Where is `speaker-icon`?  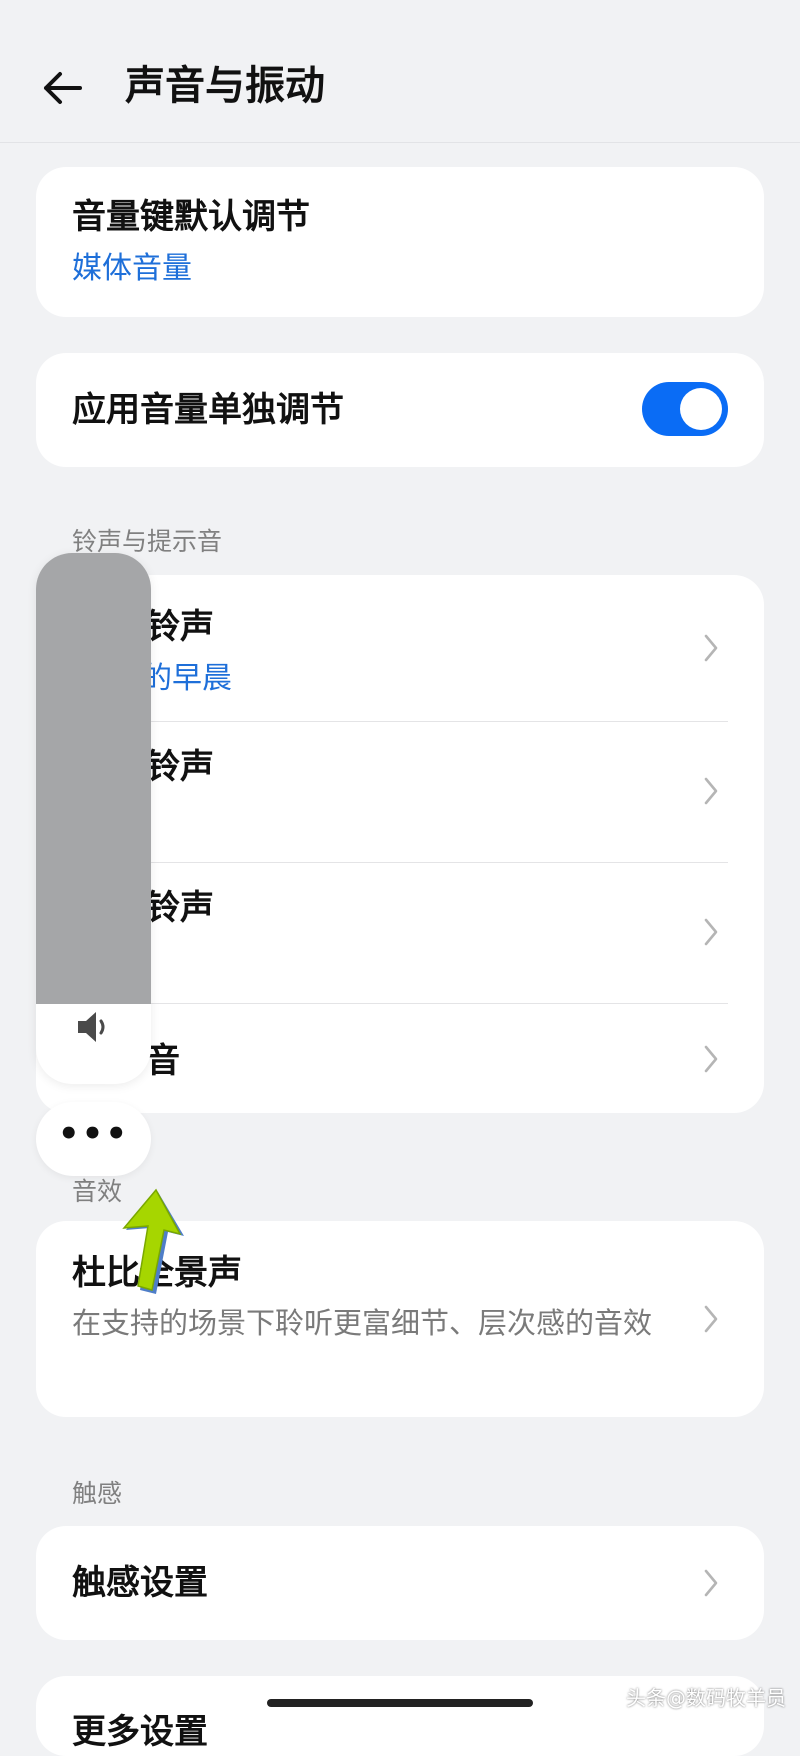 speaker-icon is located at coordinates (94, 1027).